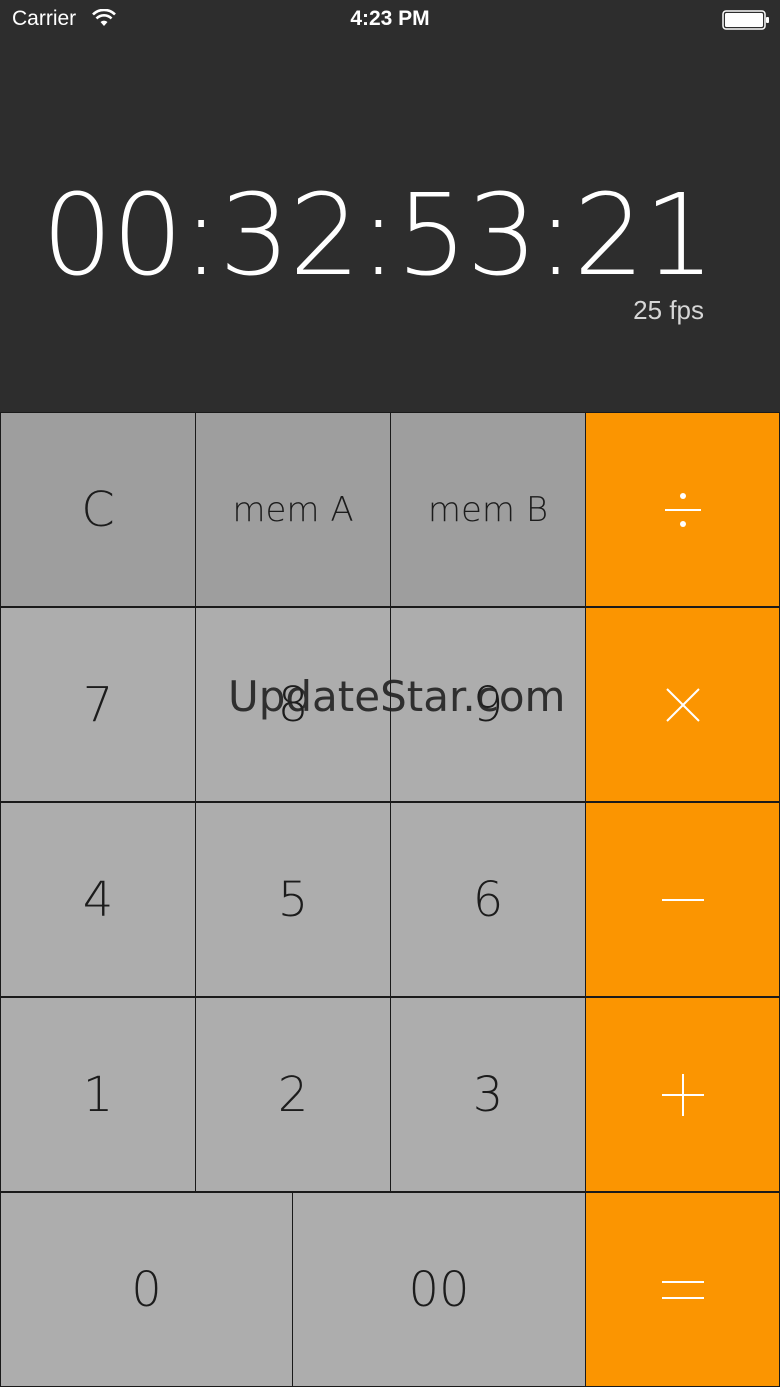 This screenshot has height=1387, width=780. Describe the element at coordinates (745, 20) in the screenshot. I see `battery-icon` at that location.